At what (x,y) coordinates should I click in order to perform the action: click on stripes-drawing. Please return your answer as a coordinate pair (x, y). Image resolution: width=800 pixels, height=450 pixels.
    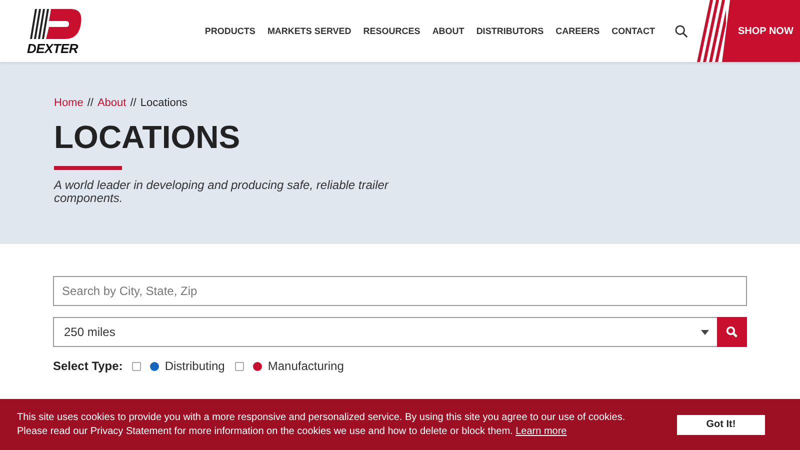
    Looking at the image, I should click on (711, 31).